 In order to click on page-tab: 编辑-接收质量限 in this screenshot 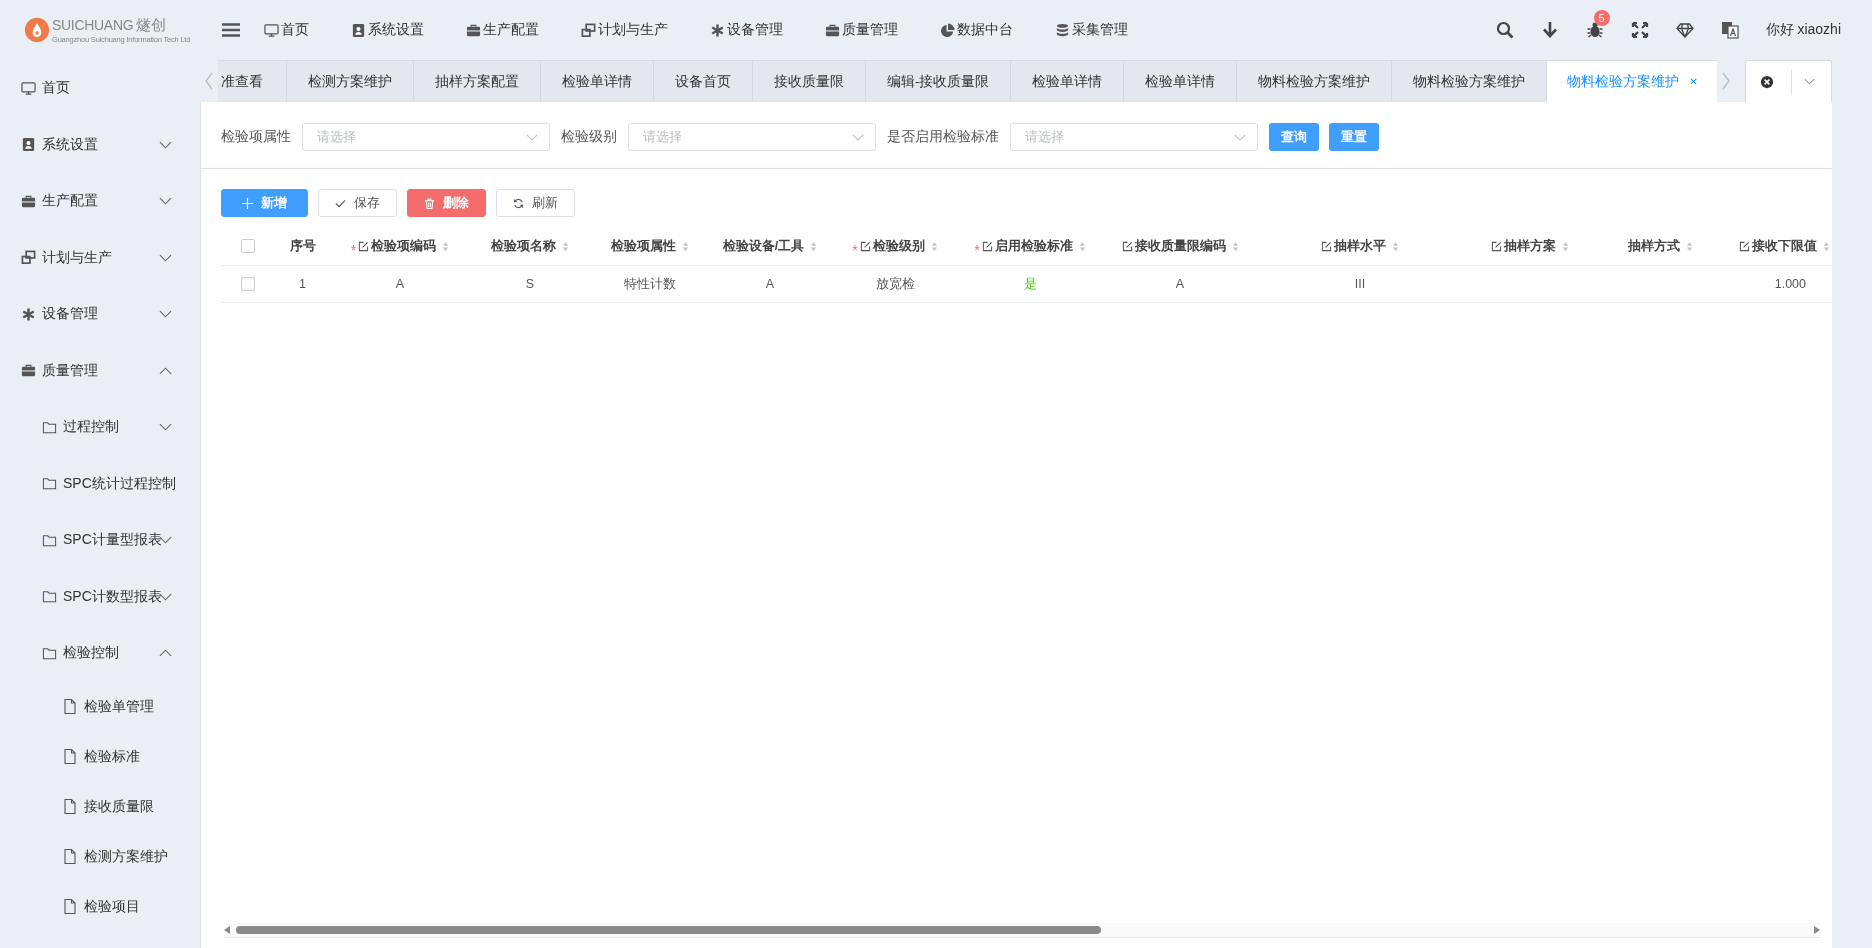, I will do `click(938, 81)`.